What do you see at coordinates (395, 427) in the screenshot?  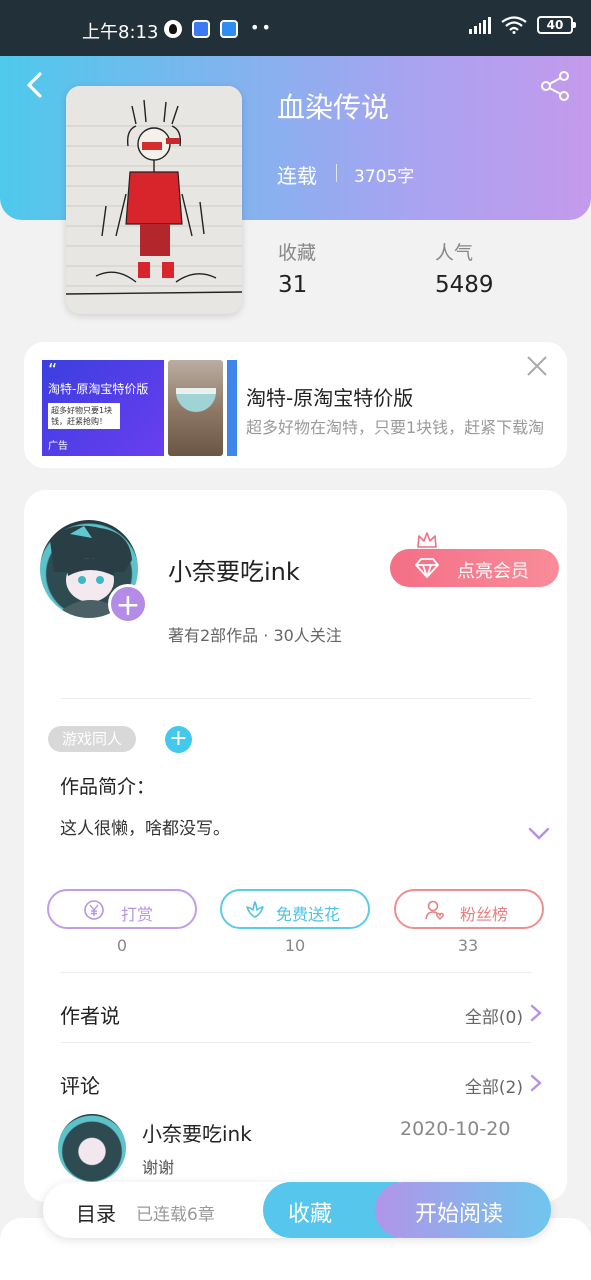 I see `ad-description: 超多好物在淘特，只要1块钱，赶紧下载淘` at bounding box center [395, 427].